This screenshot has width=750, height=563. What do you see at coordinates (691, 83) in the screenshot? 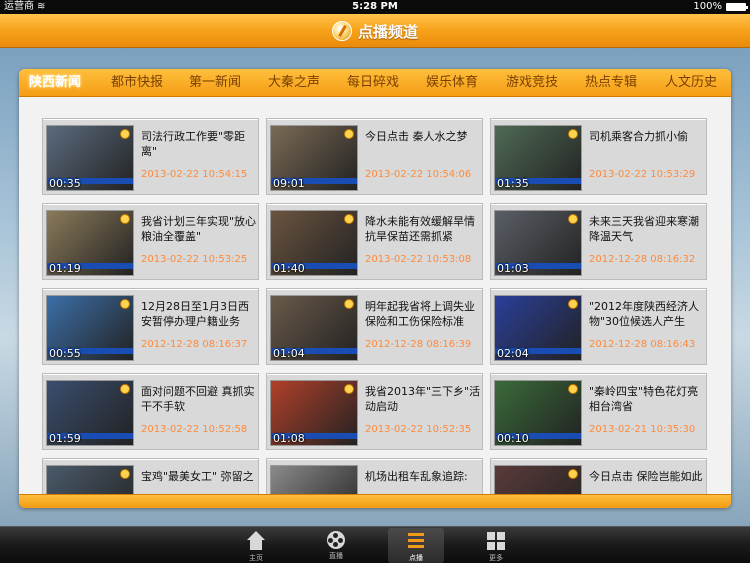
I see `tab-culture-history: 人文历史` at bounding box center [691, 83].